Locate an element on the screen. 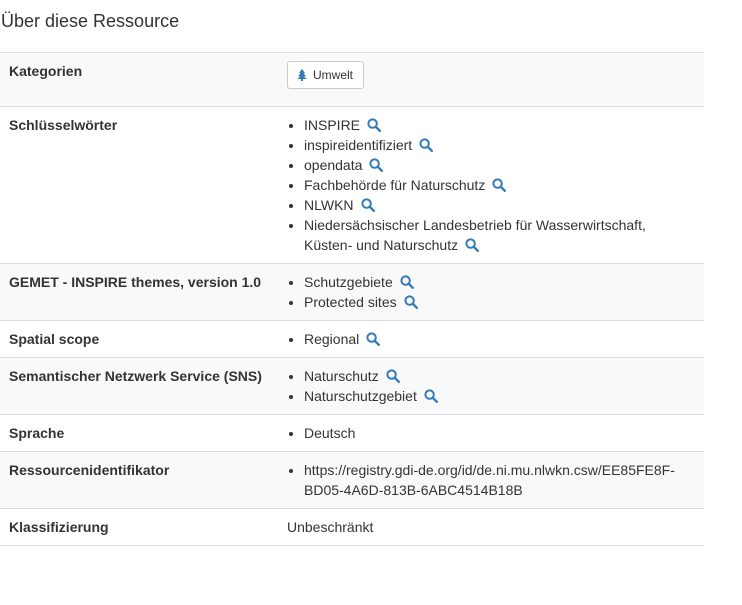 The image size is (742, 605). row-value: Unbeschränkt is located at coordinates (491, 527).